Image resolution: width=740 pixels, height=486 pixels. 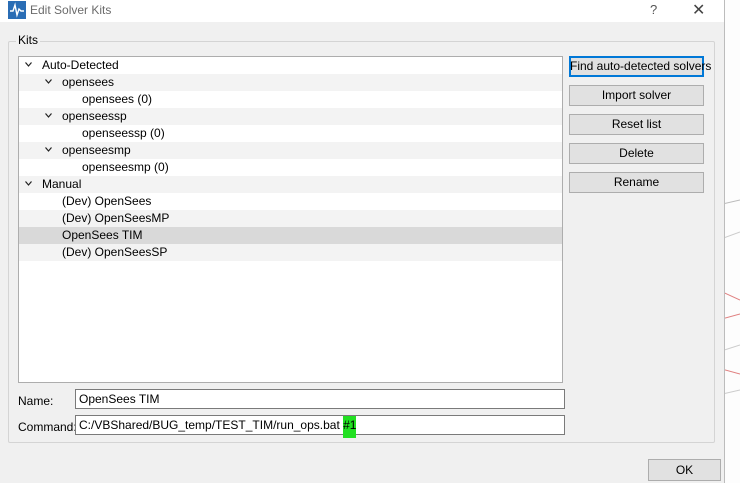 What do you see at coordinates (36, 401) in the screenshot?
I see `name-label: Name:` at bounding box center [36, 401].